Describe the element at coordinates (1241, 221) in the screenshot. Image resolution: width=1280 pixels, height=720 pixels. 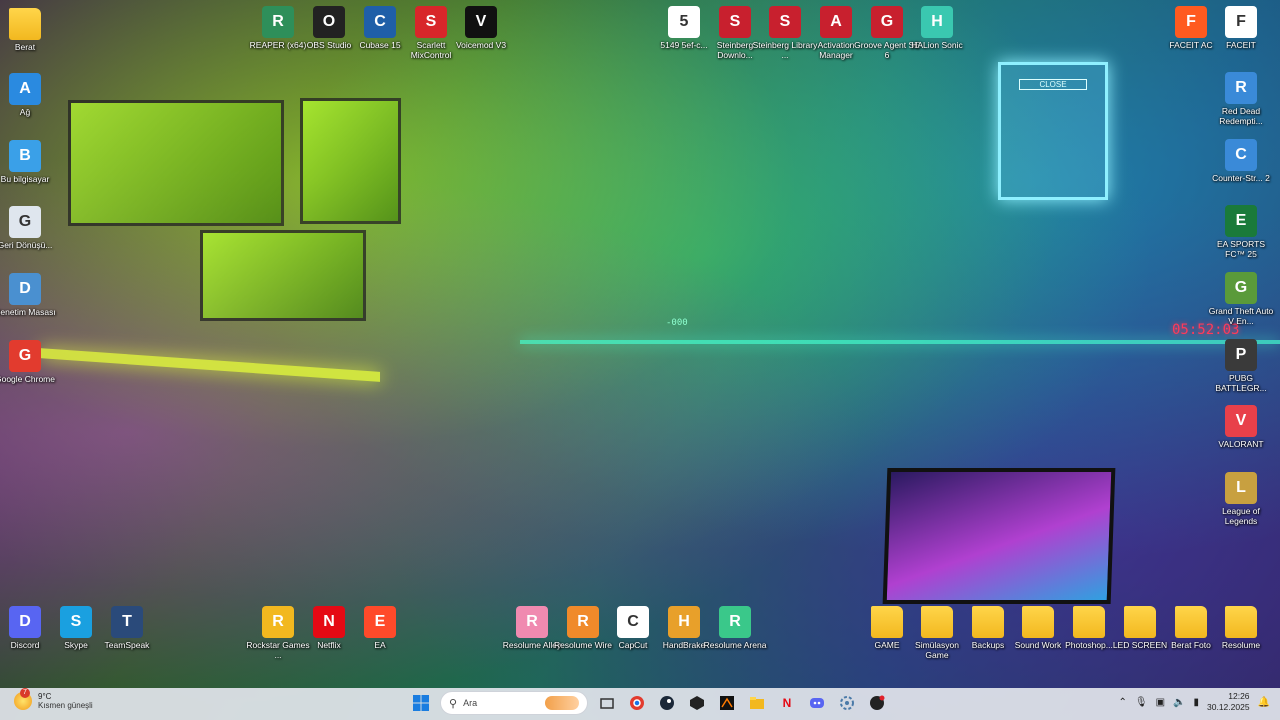
I see `ea-fc-icon: E` at that location.